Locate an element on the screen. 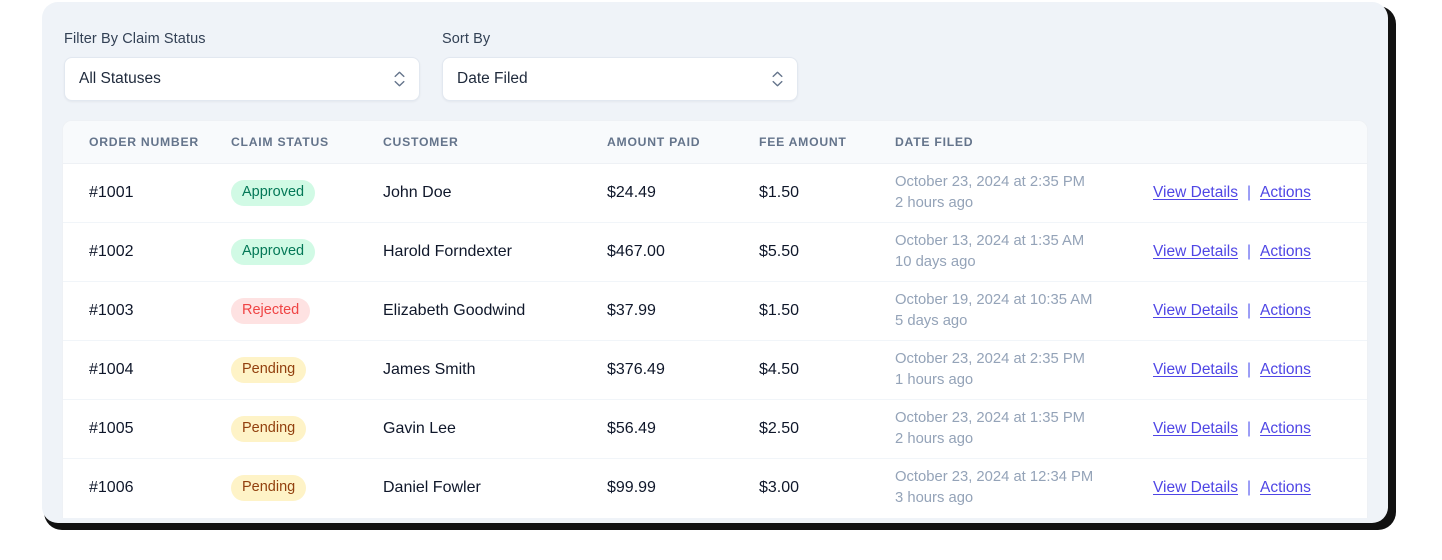 The height and width of the screenshot is (560, 1442). filter-status-value: All Statuses is located at coordinates (120, 78).